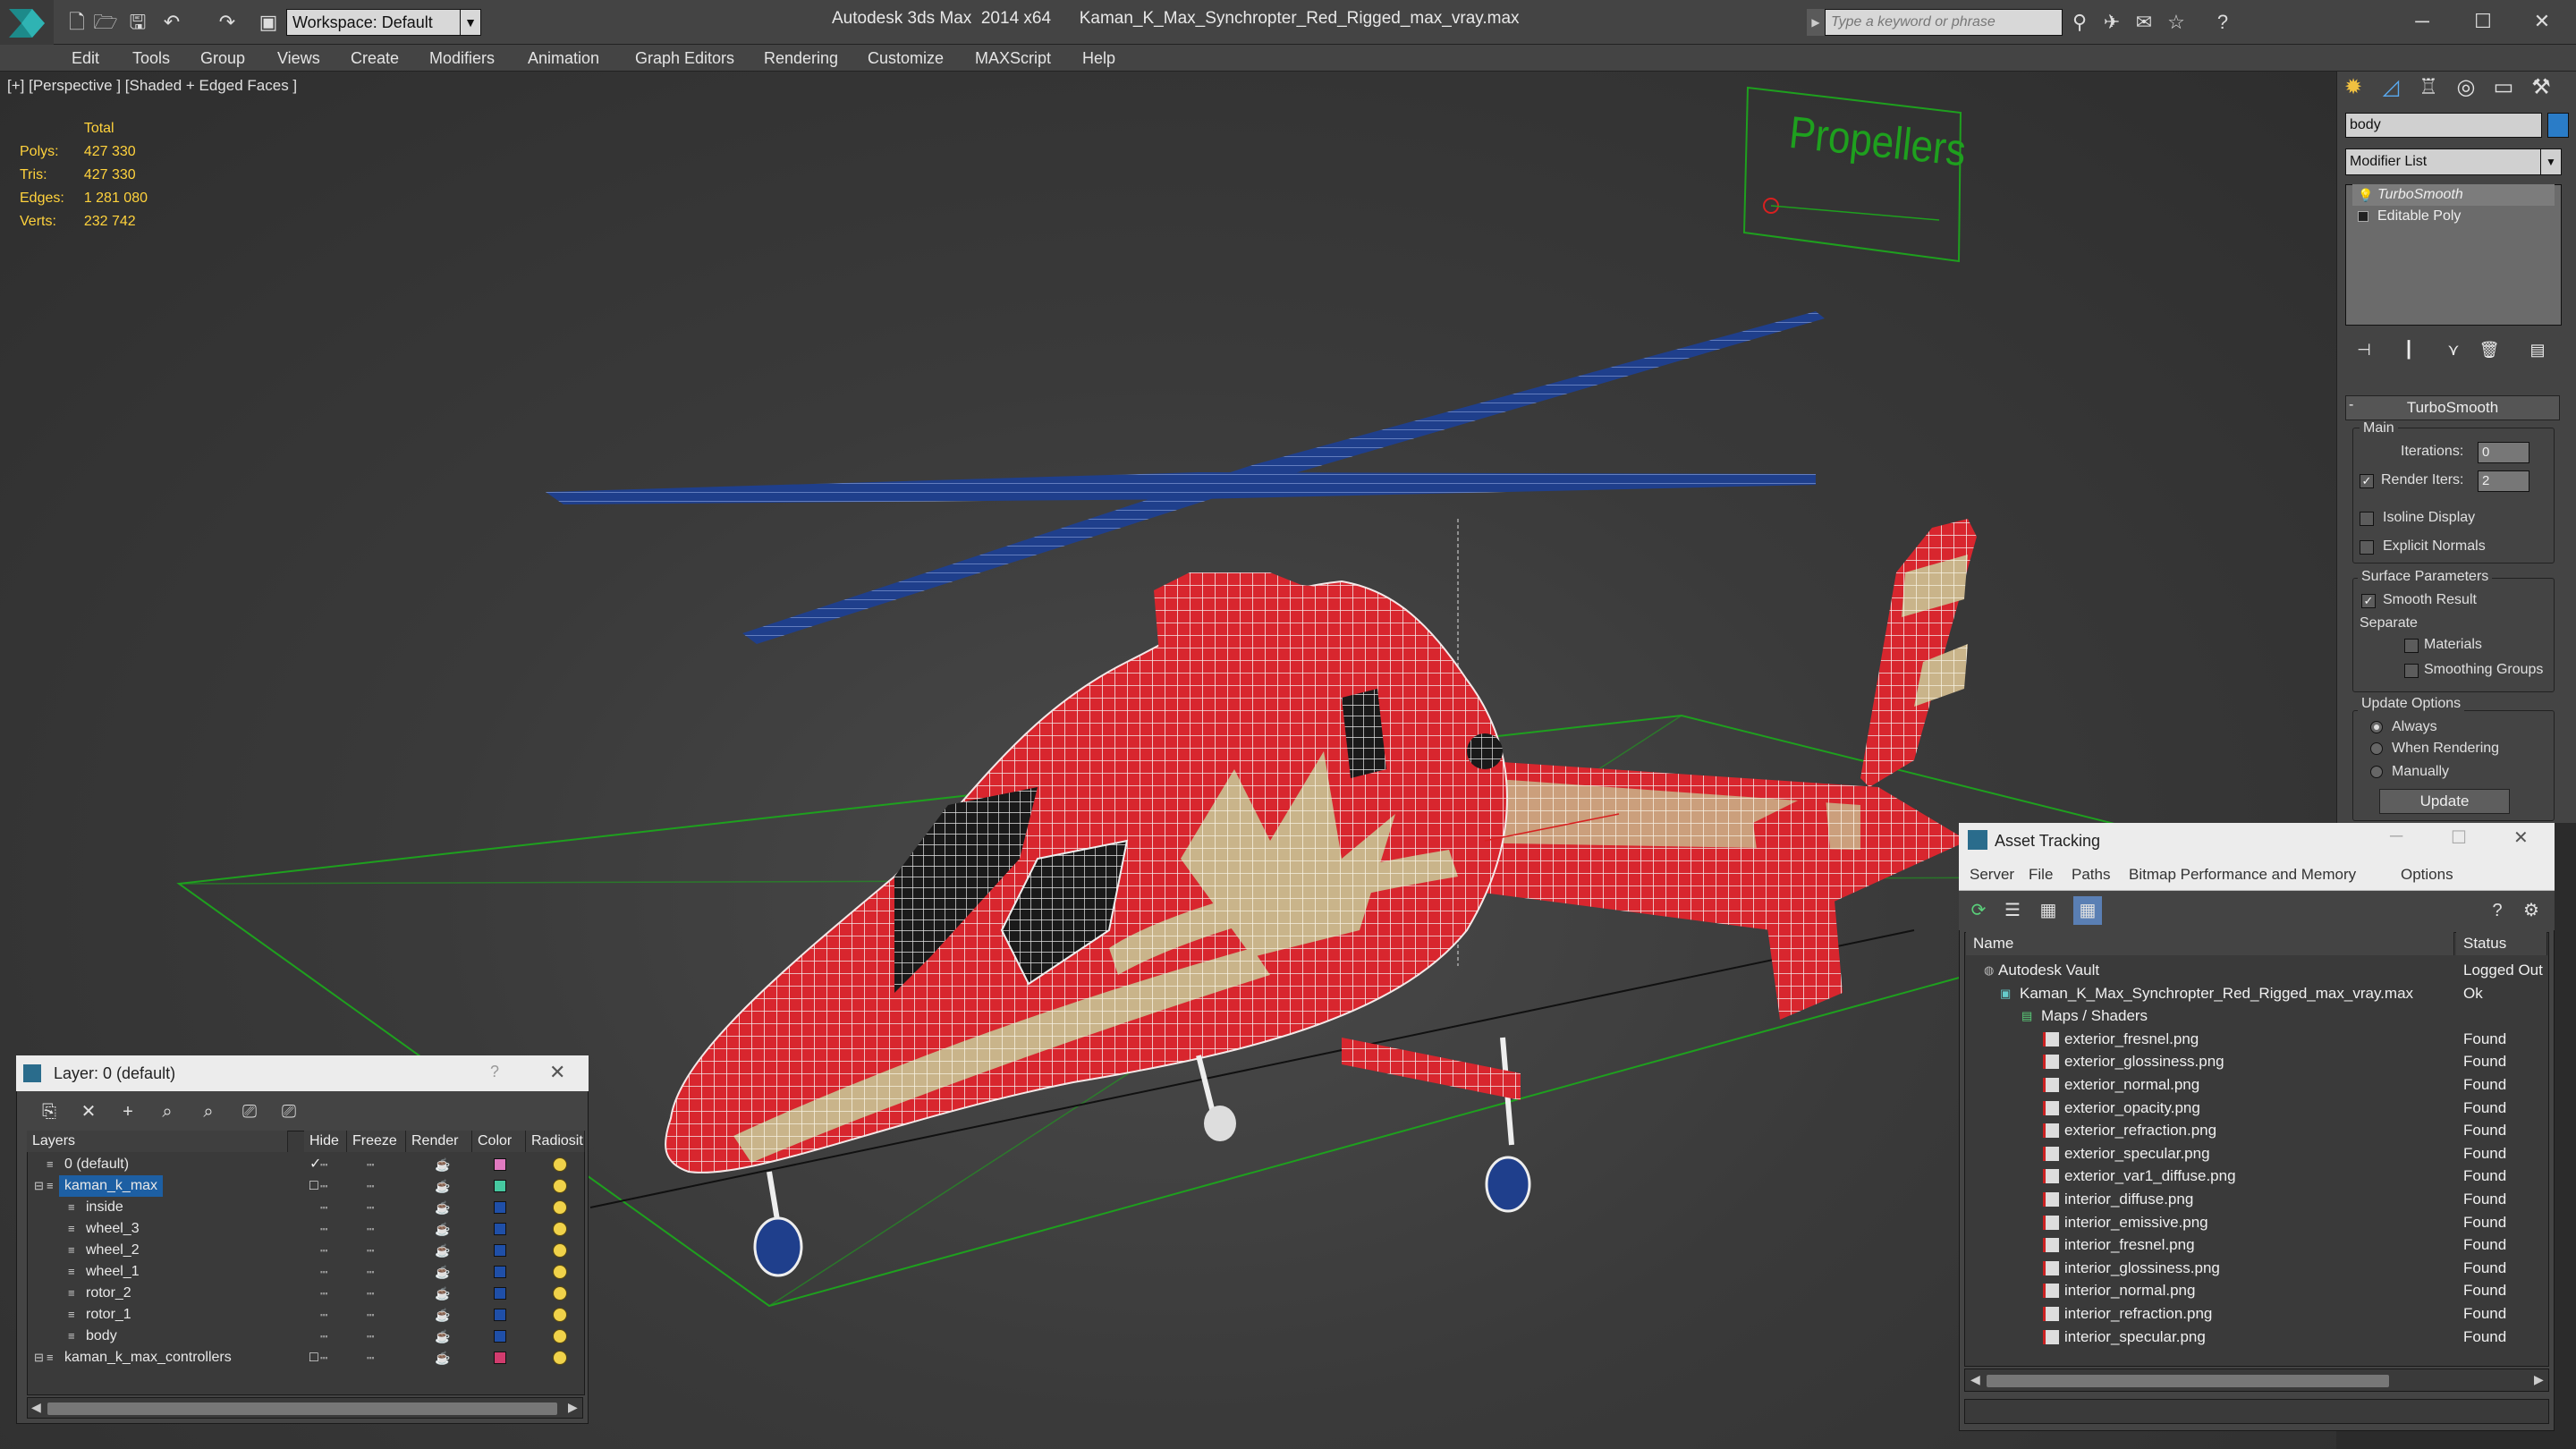 This screenshot has height=1449, width=2576. Describe the element at coordinates (2256, 1039) in the screenshot. I see `asset-row: exterior_fresnel.png Found` at that location.